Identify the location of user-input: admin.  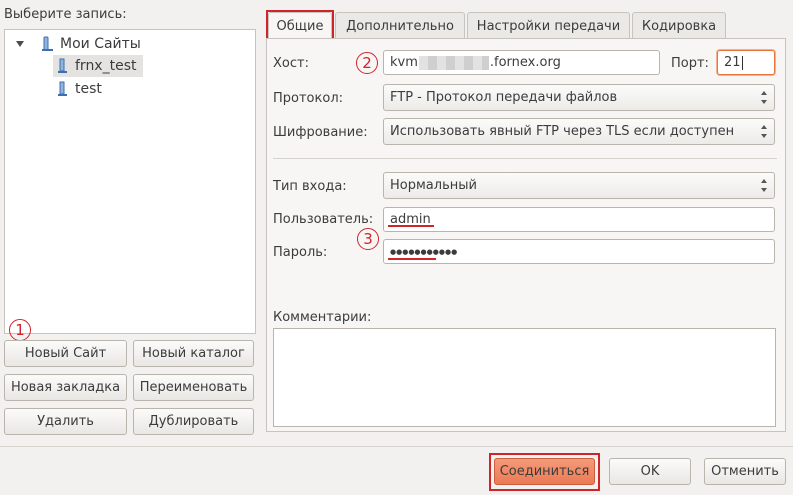
(579, 219).